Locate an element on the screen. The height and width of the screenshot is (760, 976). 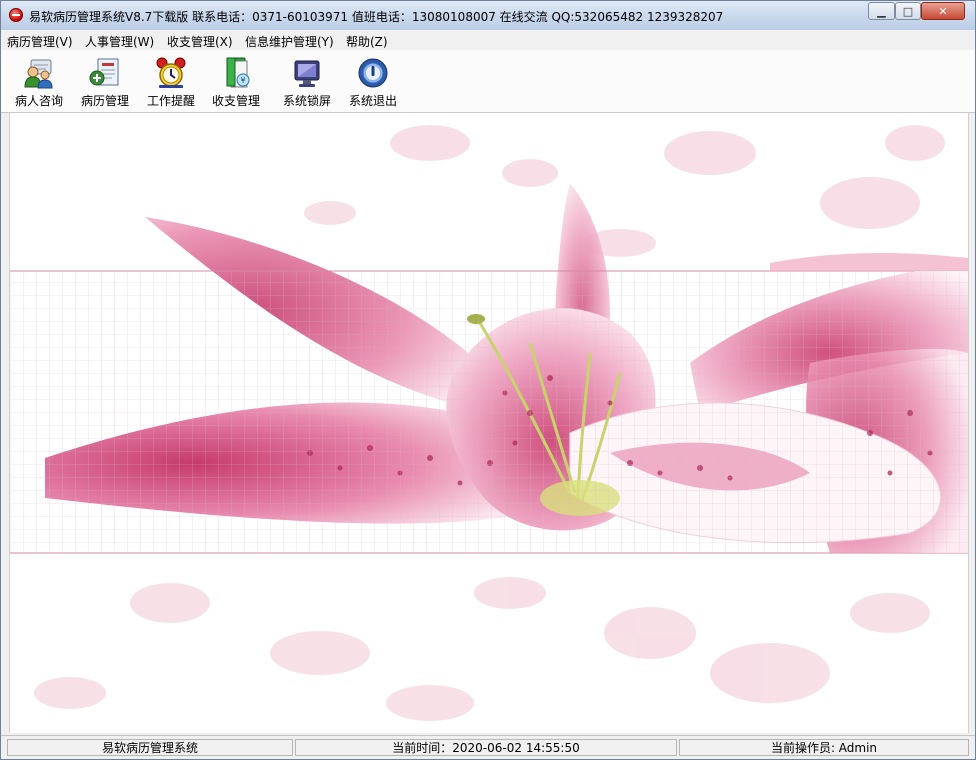
power-icon is located at coordinates (373, 73).